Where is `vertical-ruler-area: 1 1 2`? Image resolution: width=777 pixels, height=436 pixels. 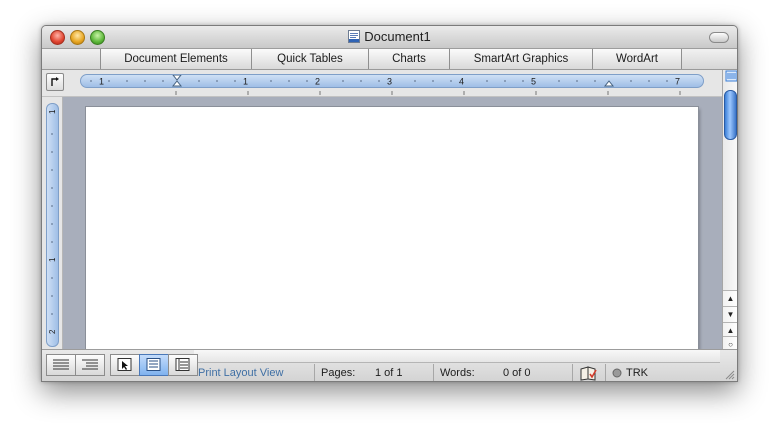
vertical-ruler-area: 1 1 2 is located at coordinates (52, 223).